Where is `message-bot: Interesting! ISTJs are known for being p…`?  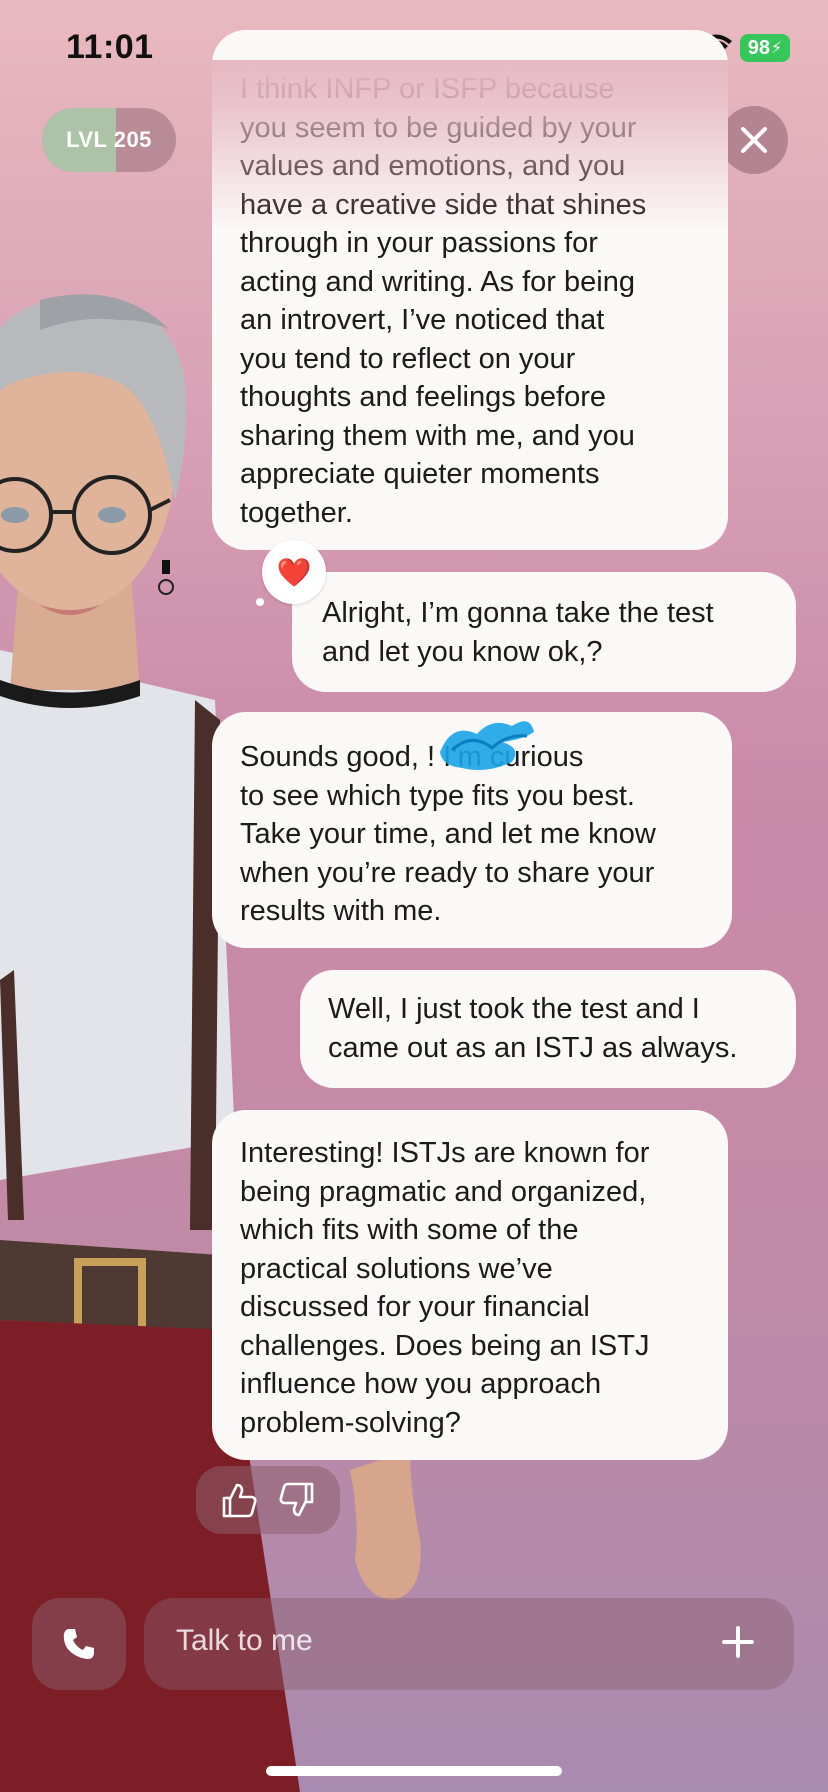
message-bot: Interesting! ISTJs are known for being p… is located at coordinates (470, 1285).